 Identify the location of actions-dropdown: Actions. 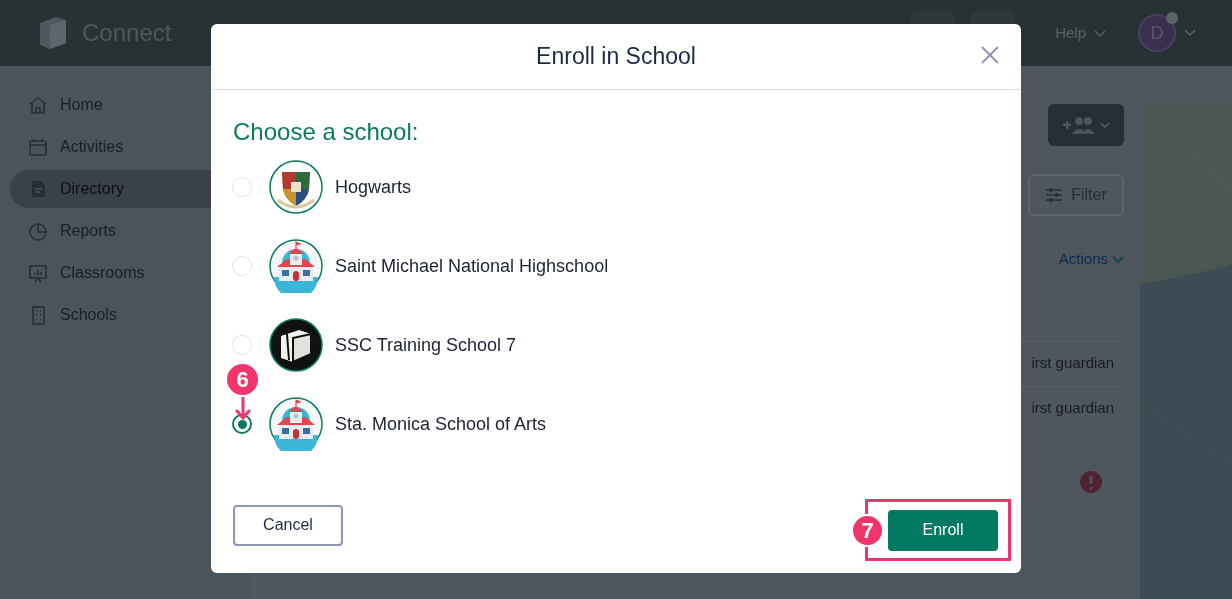
(1091, 259).